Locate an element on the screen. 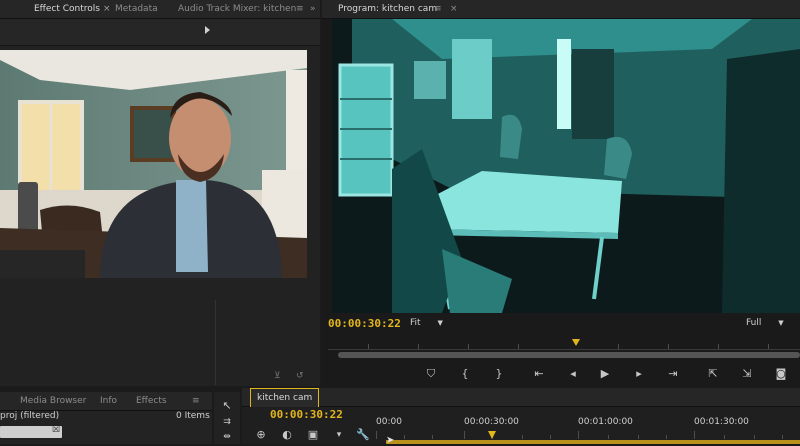 This screenshot has width=800, height=446. camera-icon: ◙ is located at coordinates (781, 374).